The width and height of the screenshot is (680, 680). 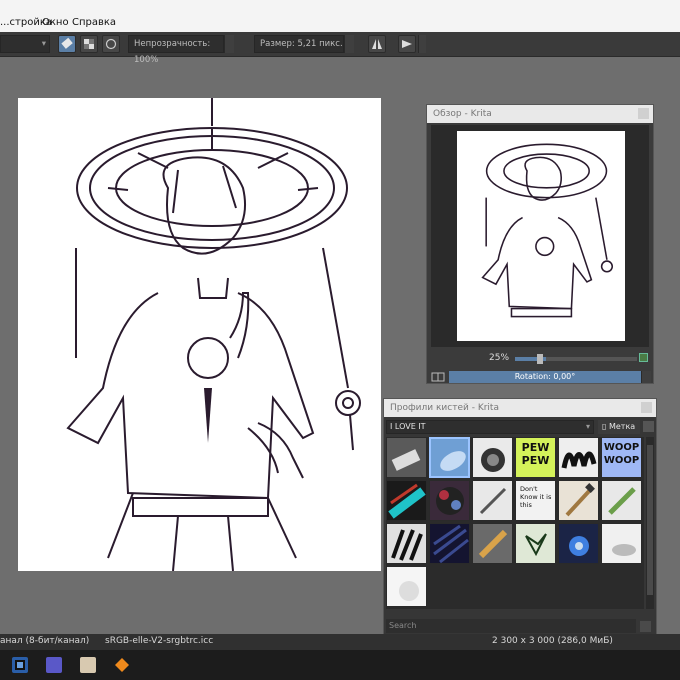 I want to click on brushes-title: Профили кистей - Krita, so click(x=520, y=408).